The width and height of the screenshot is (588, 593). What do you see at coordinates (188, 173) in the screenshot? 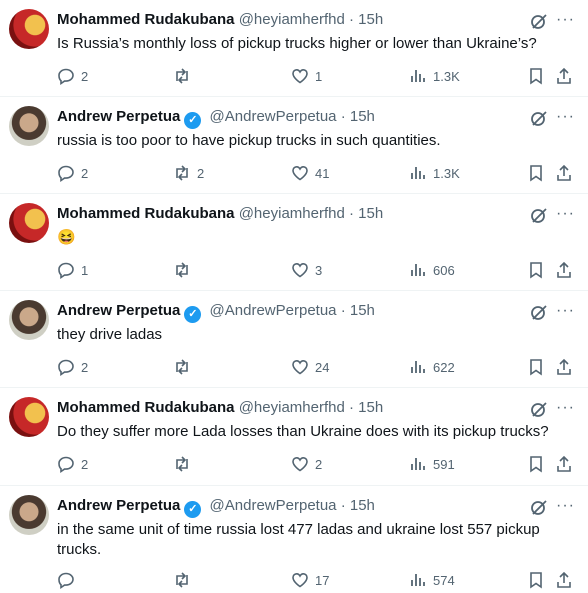
I see `retweet-button: 2` at bounding box center [188, 173].